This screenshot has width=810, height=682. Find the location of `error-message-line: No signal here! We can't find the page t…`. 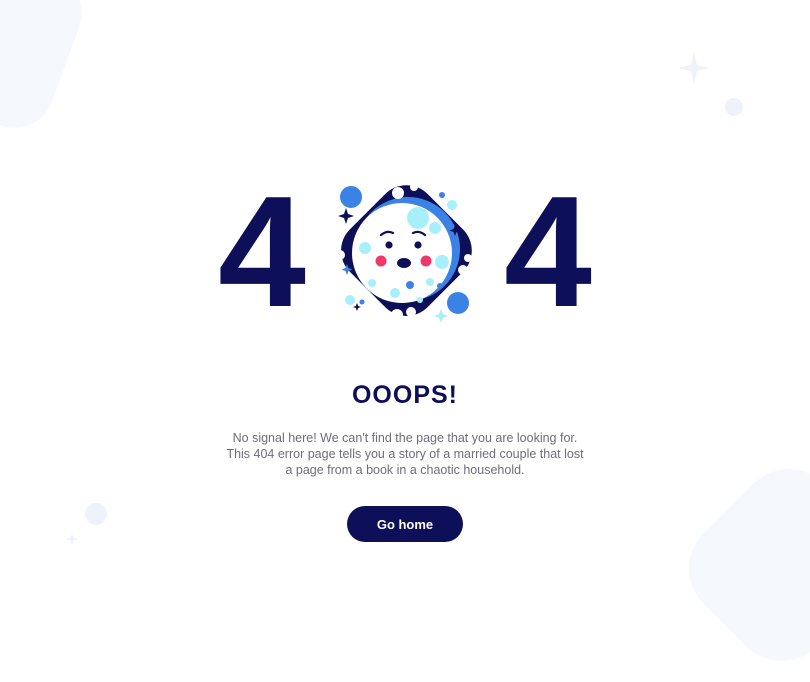

error-message-line: No signal here! We can't find the page t… is located at coordinates (405, 438).